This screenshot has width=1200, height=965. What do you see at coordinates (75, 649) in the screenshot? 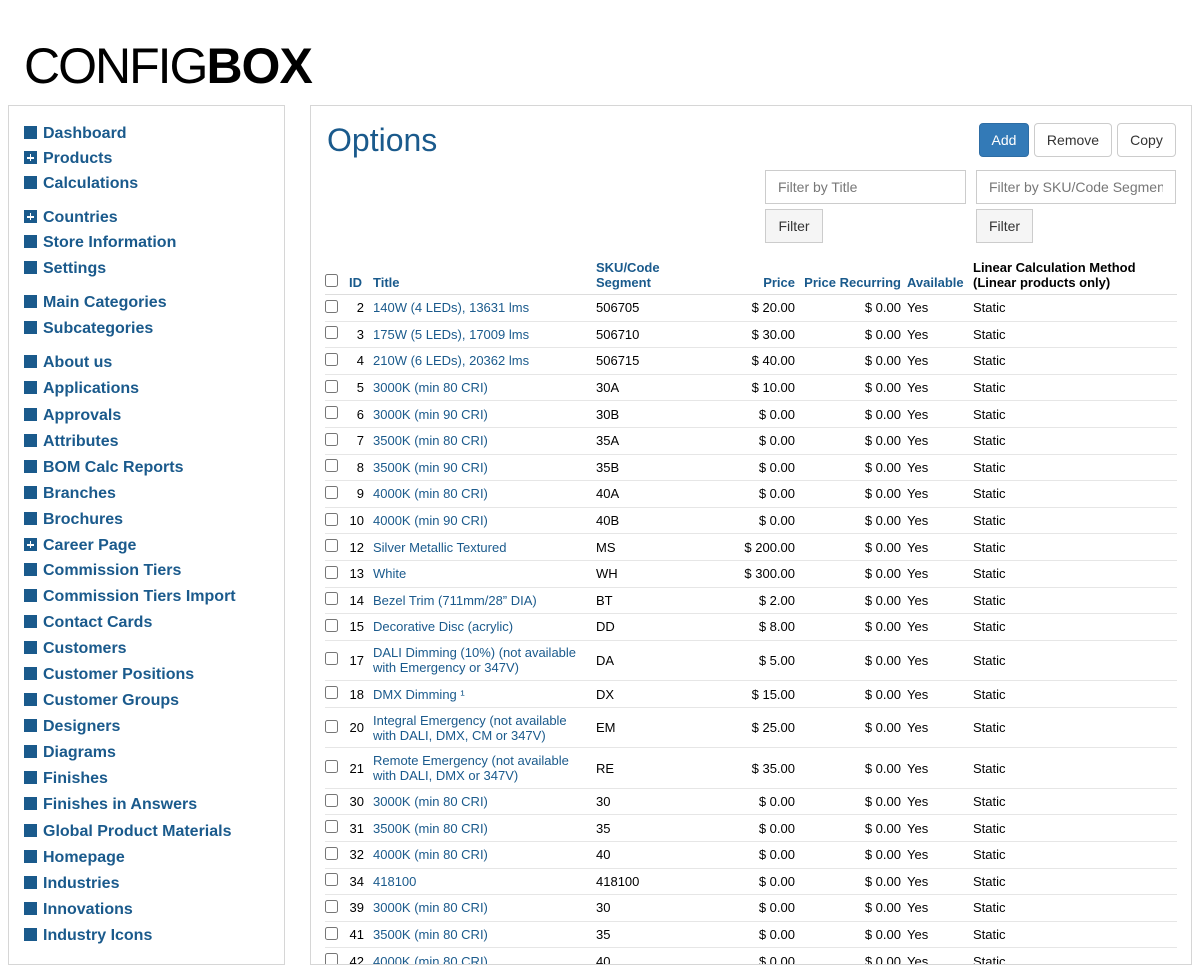
I see `sidebar-item-customers: Customers` at bounding box center [75, 649].